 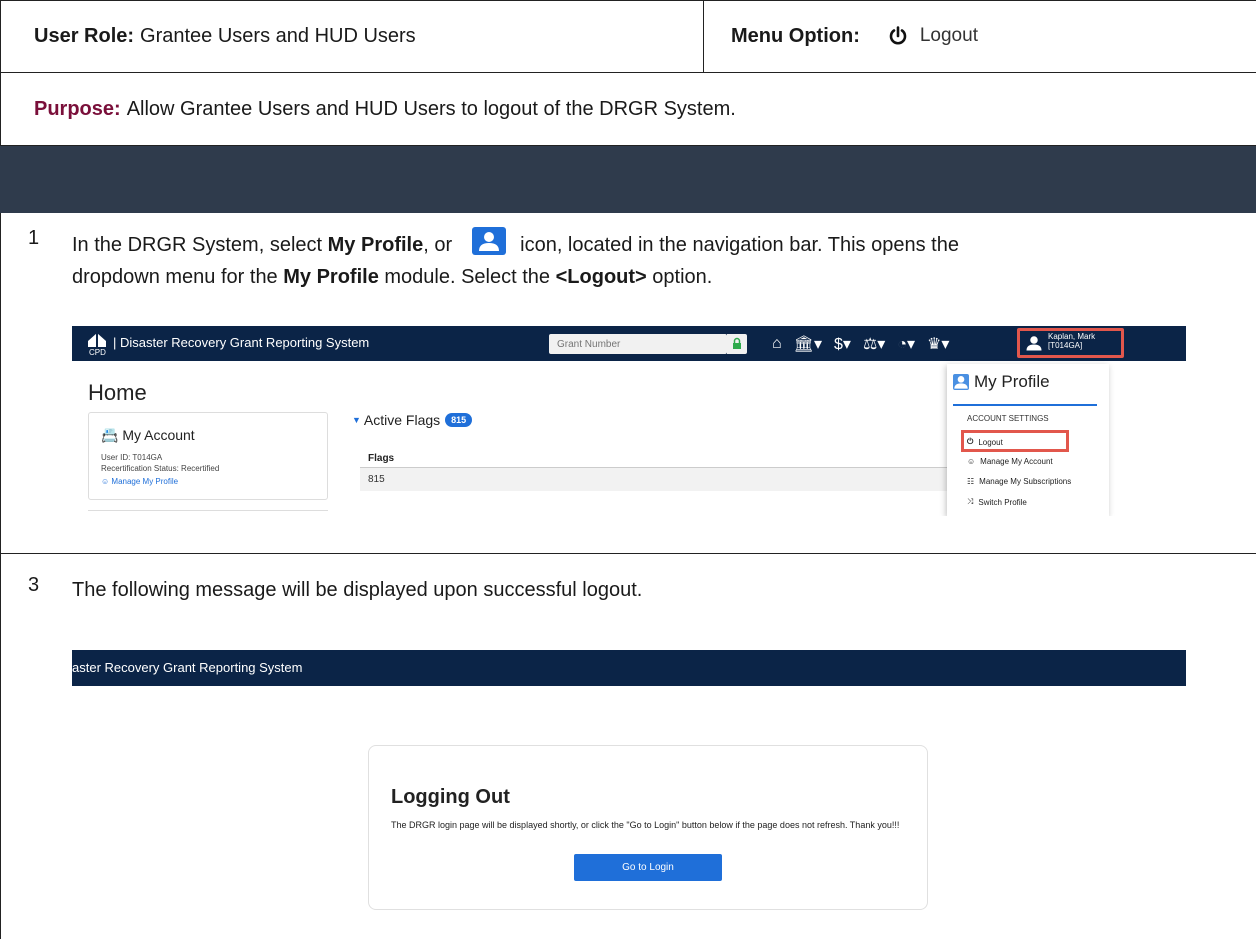 I want to click on active-flags-header: ▼ Active Flags 815, so click(x=412, y=420).